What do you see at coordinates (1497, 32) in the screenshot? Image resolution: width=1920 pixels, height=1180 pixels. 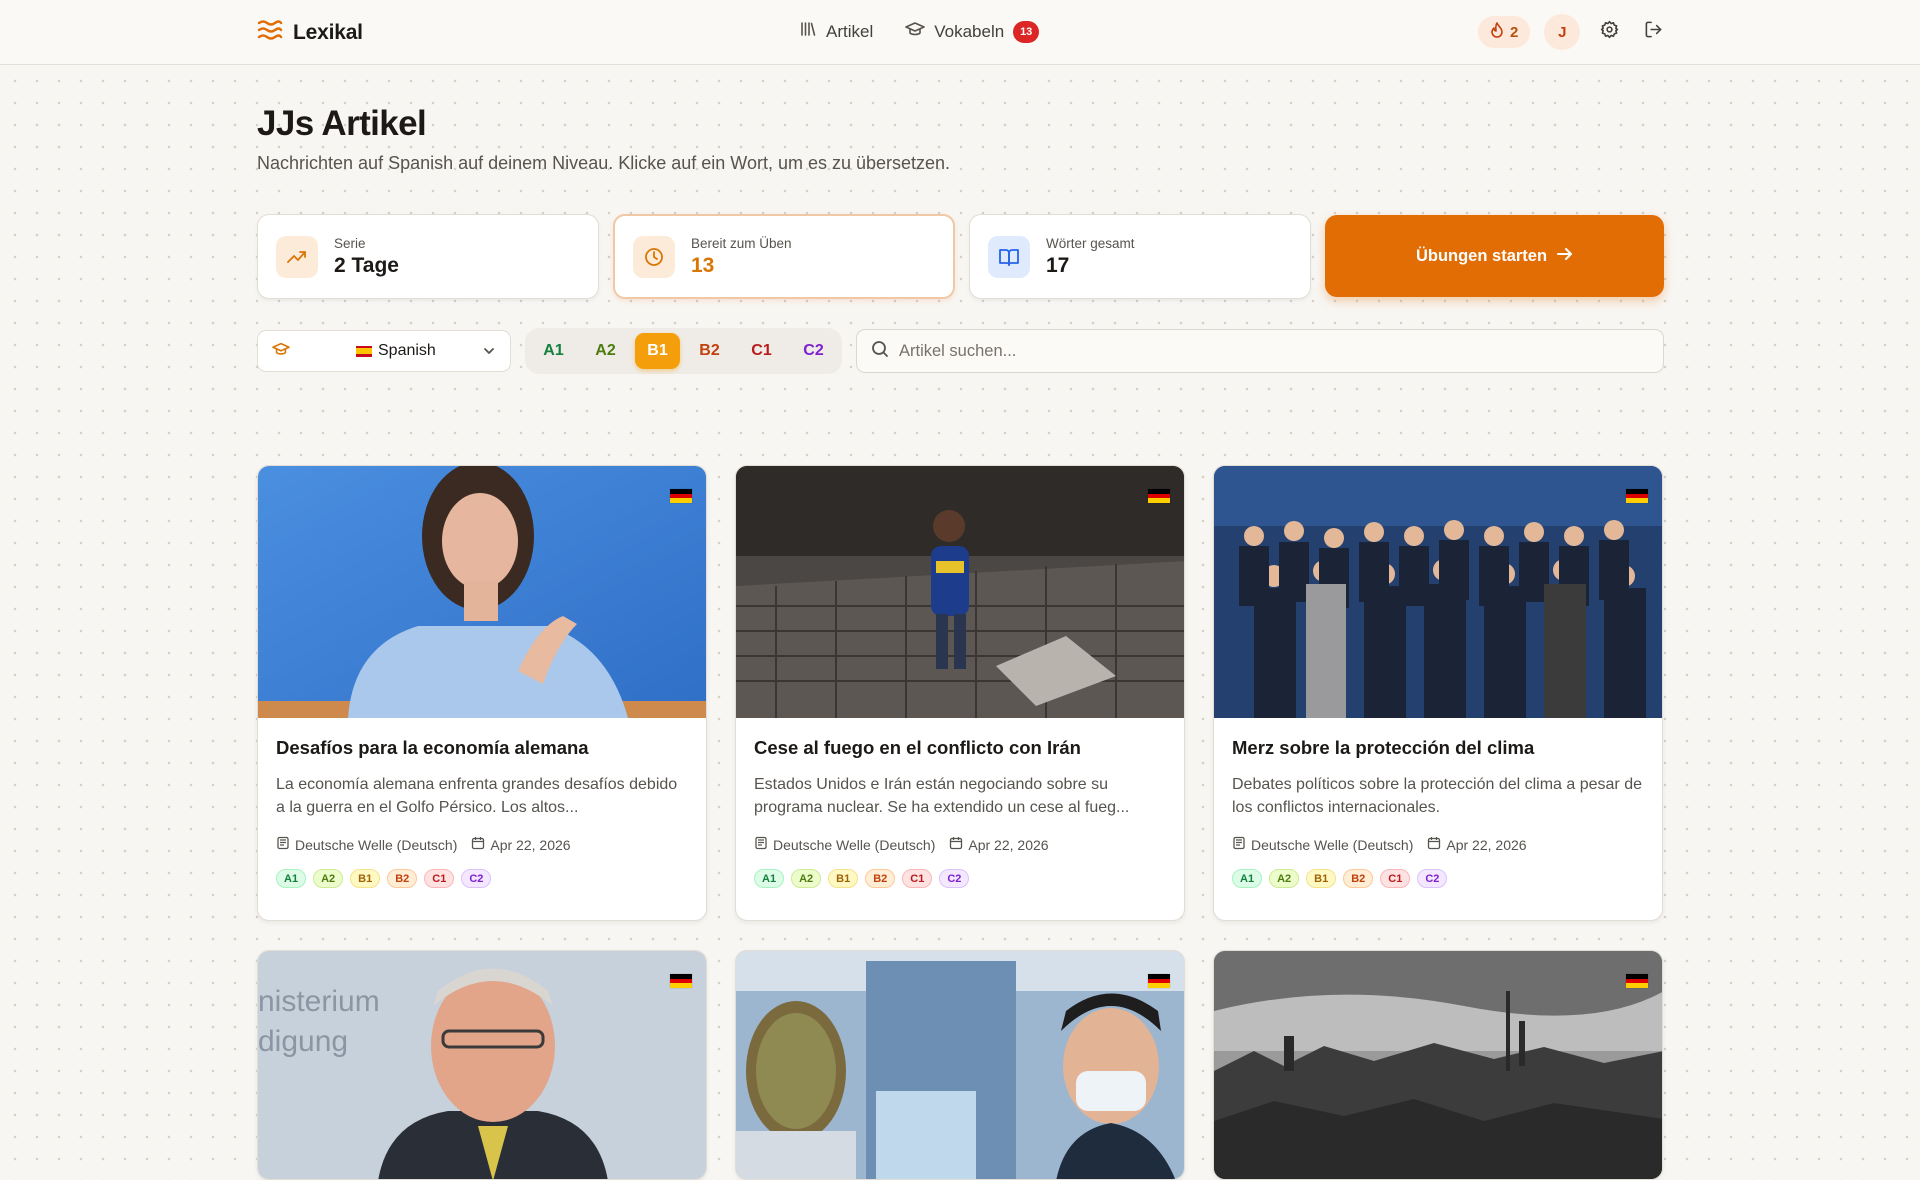 I see `flame-icon` at bounding box center [1497, 32].